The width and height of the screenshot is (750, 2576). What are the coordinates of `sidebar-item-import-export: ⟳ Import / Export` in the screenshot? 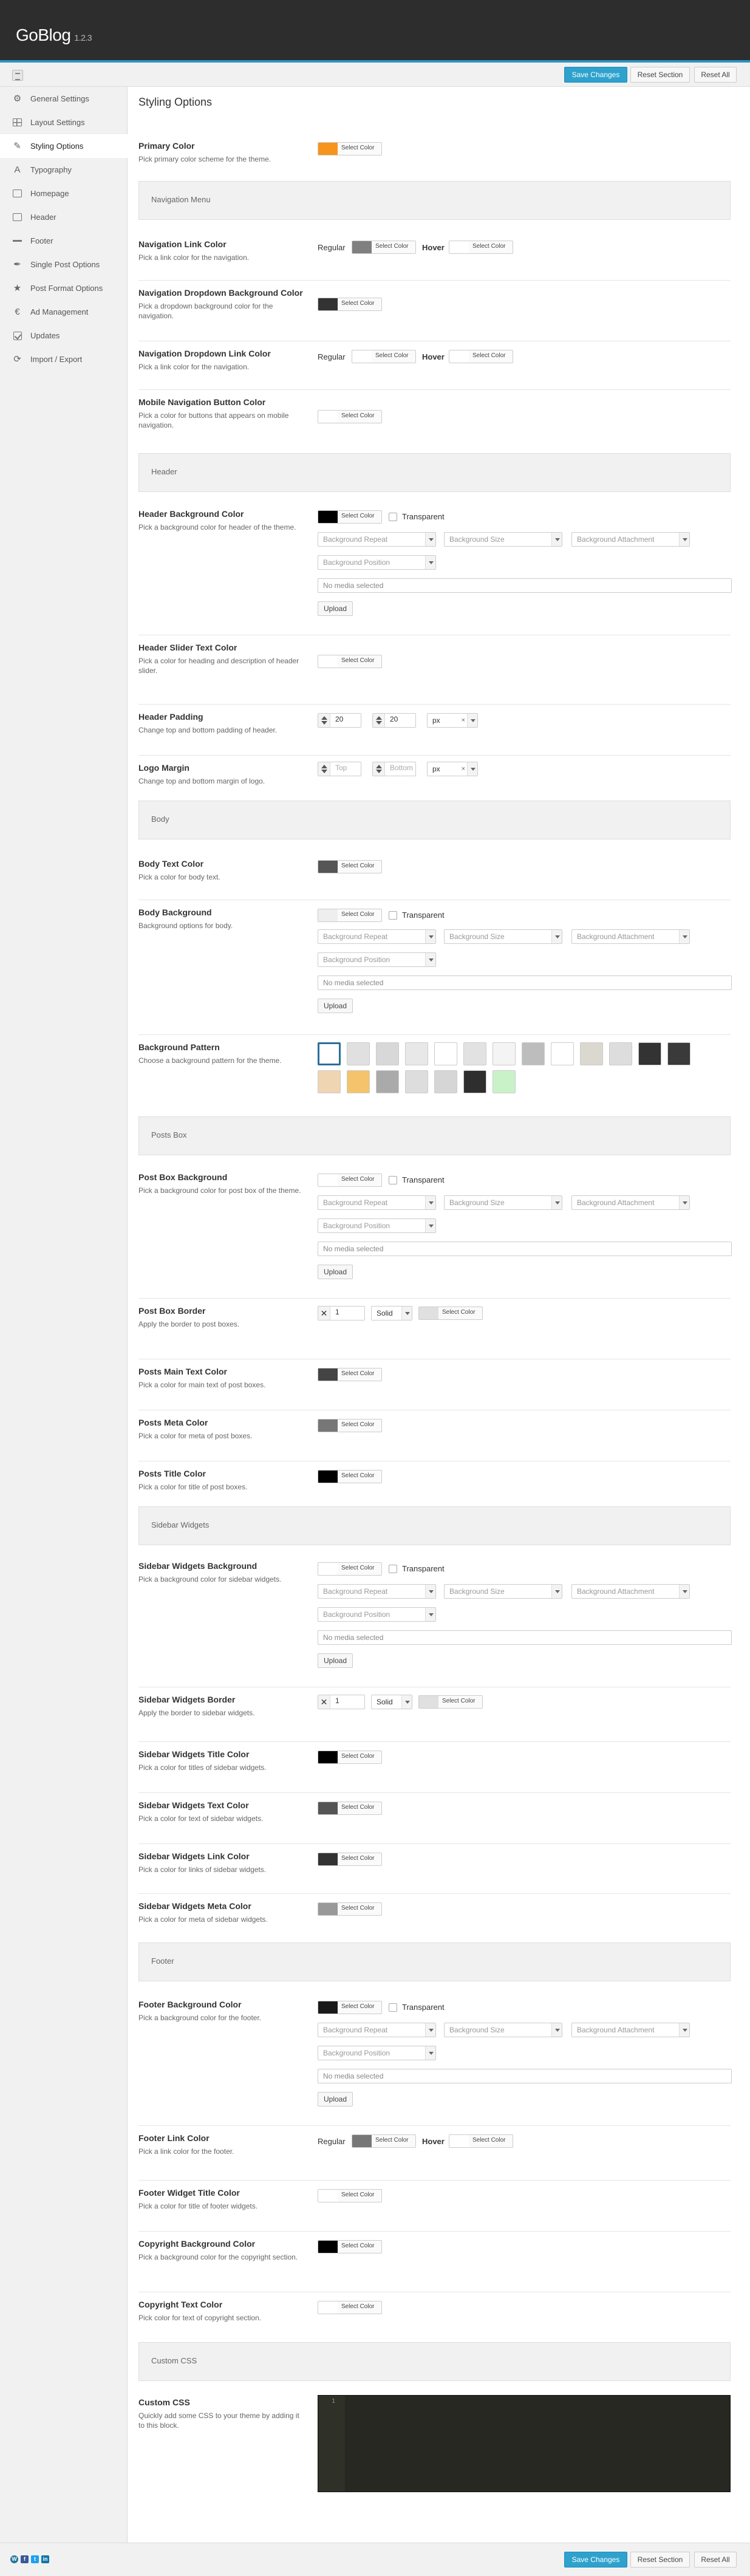 It's located at (63, 359).